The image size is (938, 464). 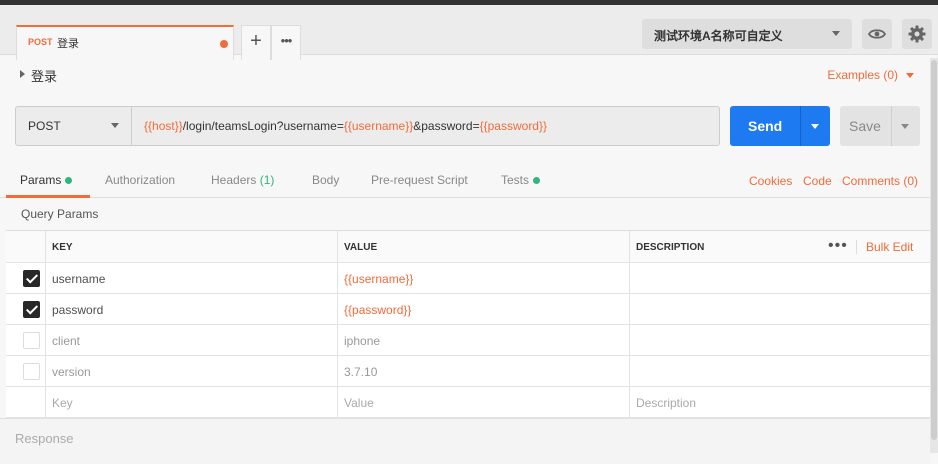 I want to click on param-value: {{password}}, so click(x=378, y=310).